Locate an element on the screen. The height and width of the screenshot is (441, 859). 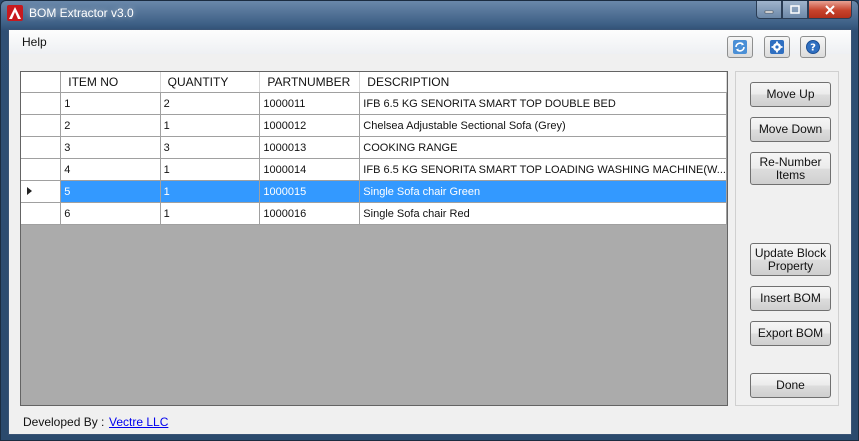
cell-partnumber: 1000016 is located at coordinates (310, 213).